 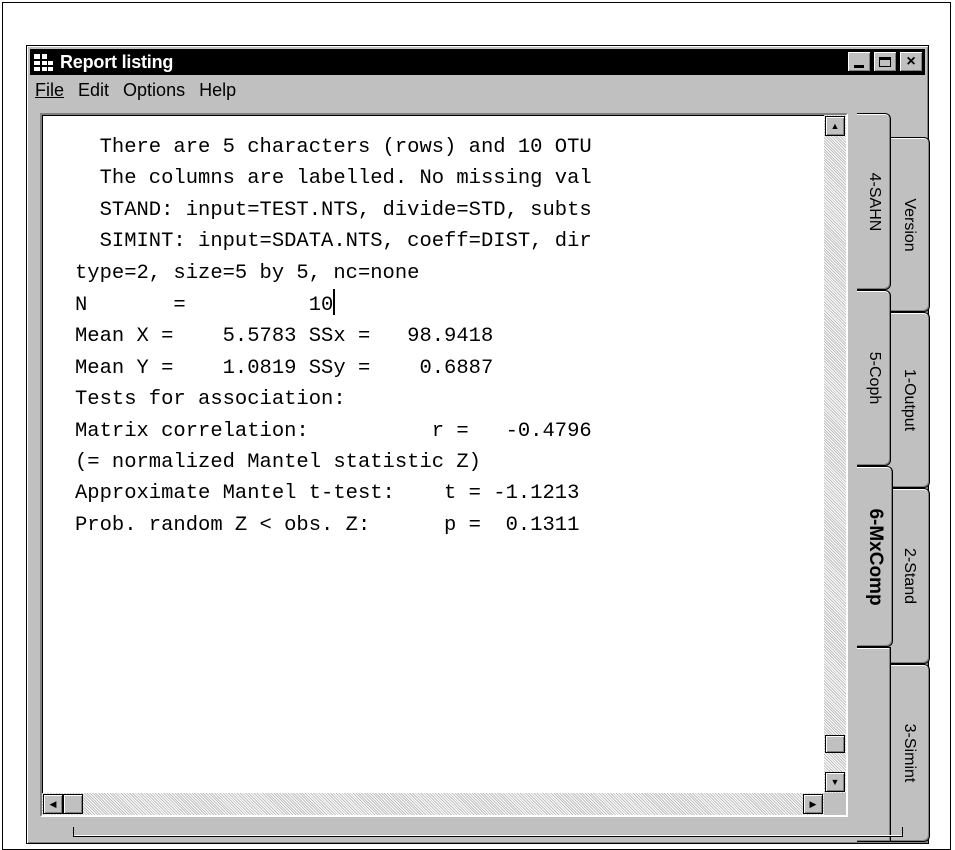 What do you see at coordinates (73, 804) in the screenshot?
I see `horizontal-scroll-thumb` at bounding box center [73, 804].